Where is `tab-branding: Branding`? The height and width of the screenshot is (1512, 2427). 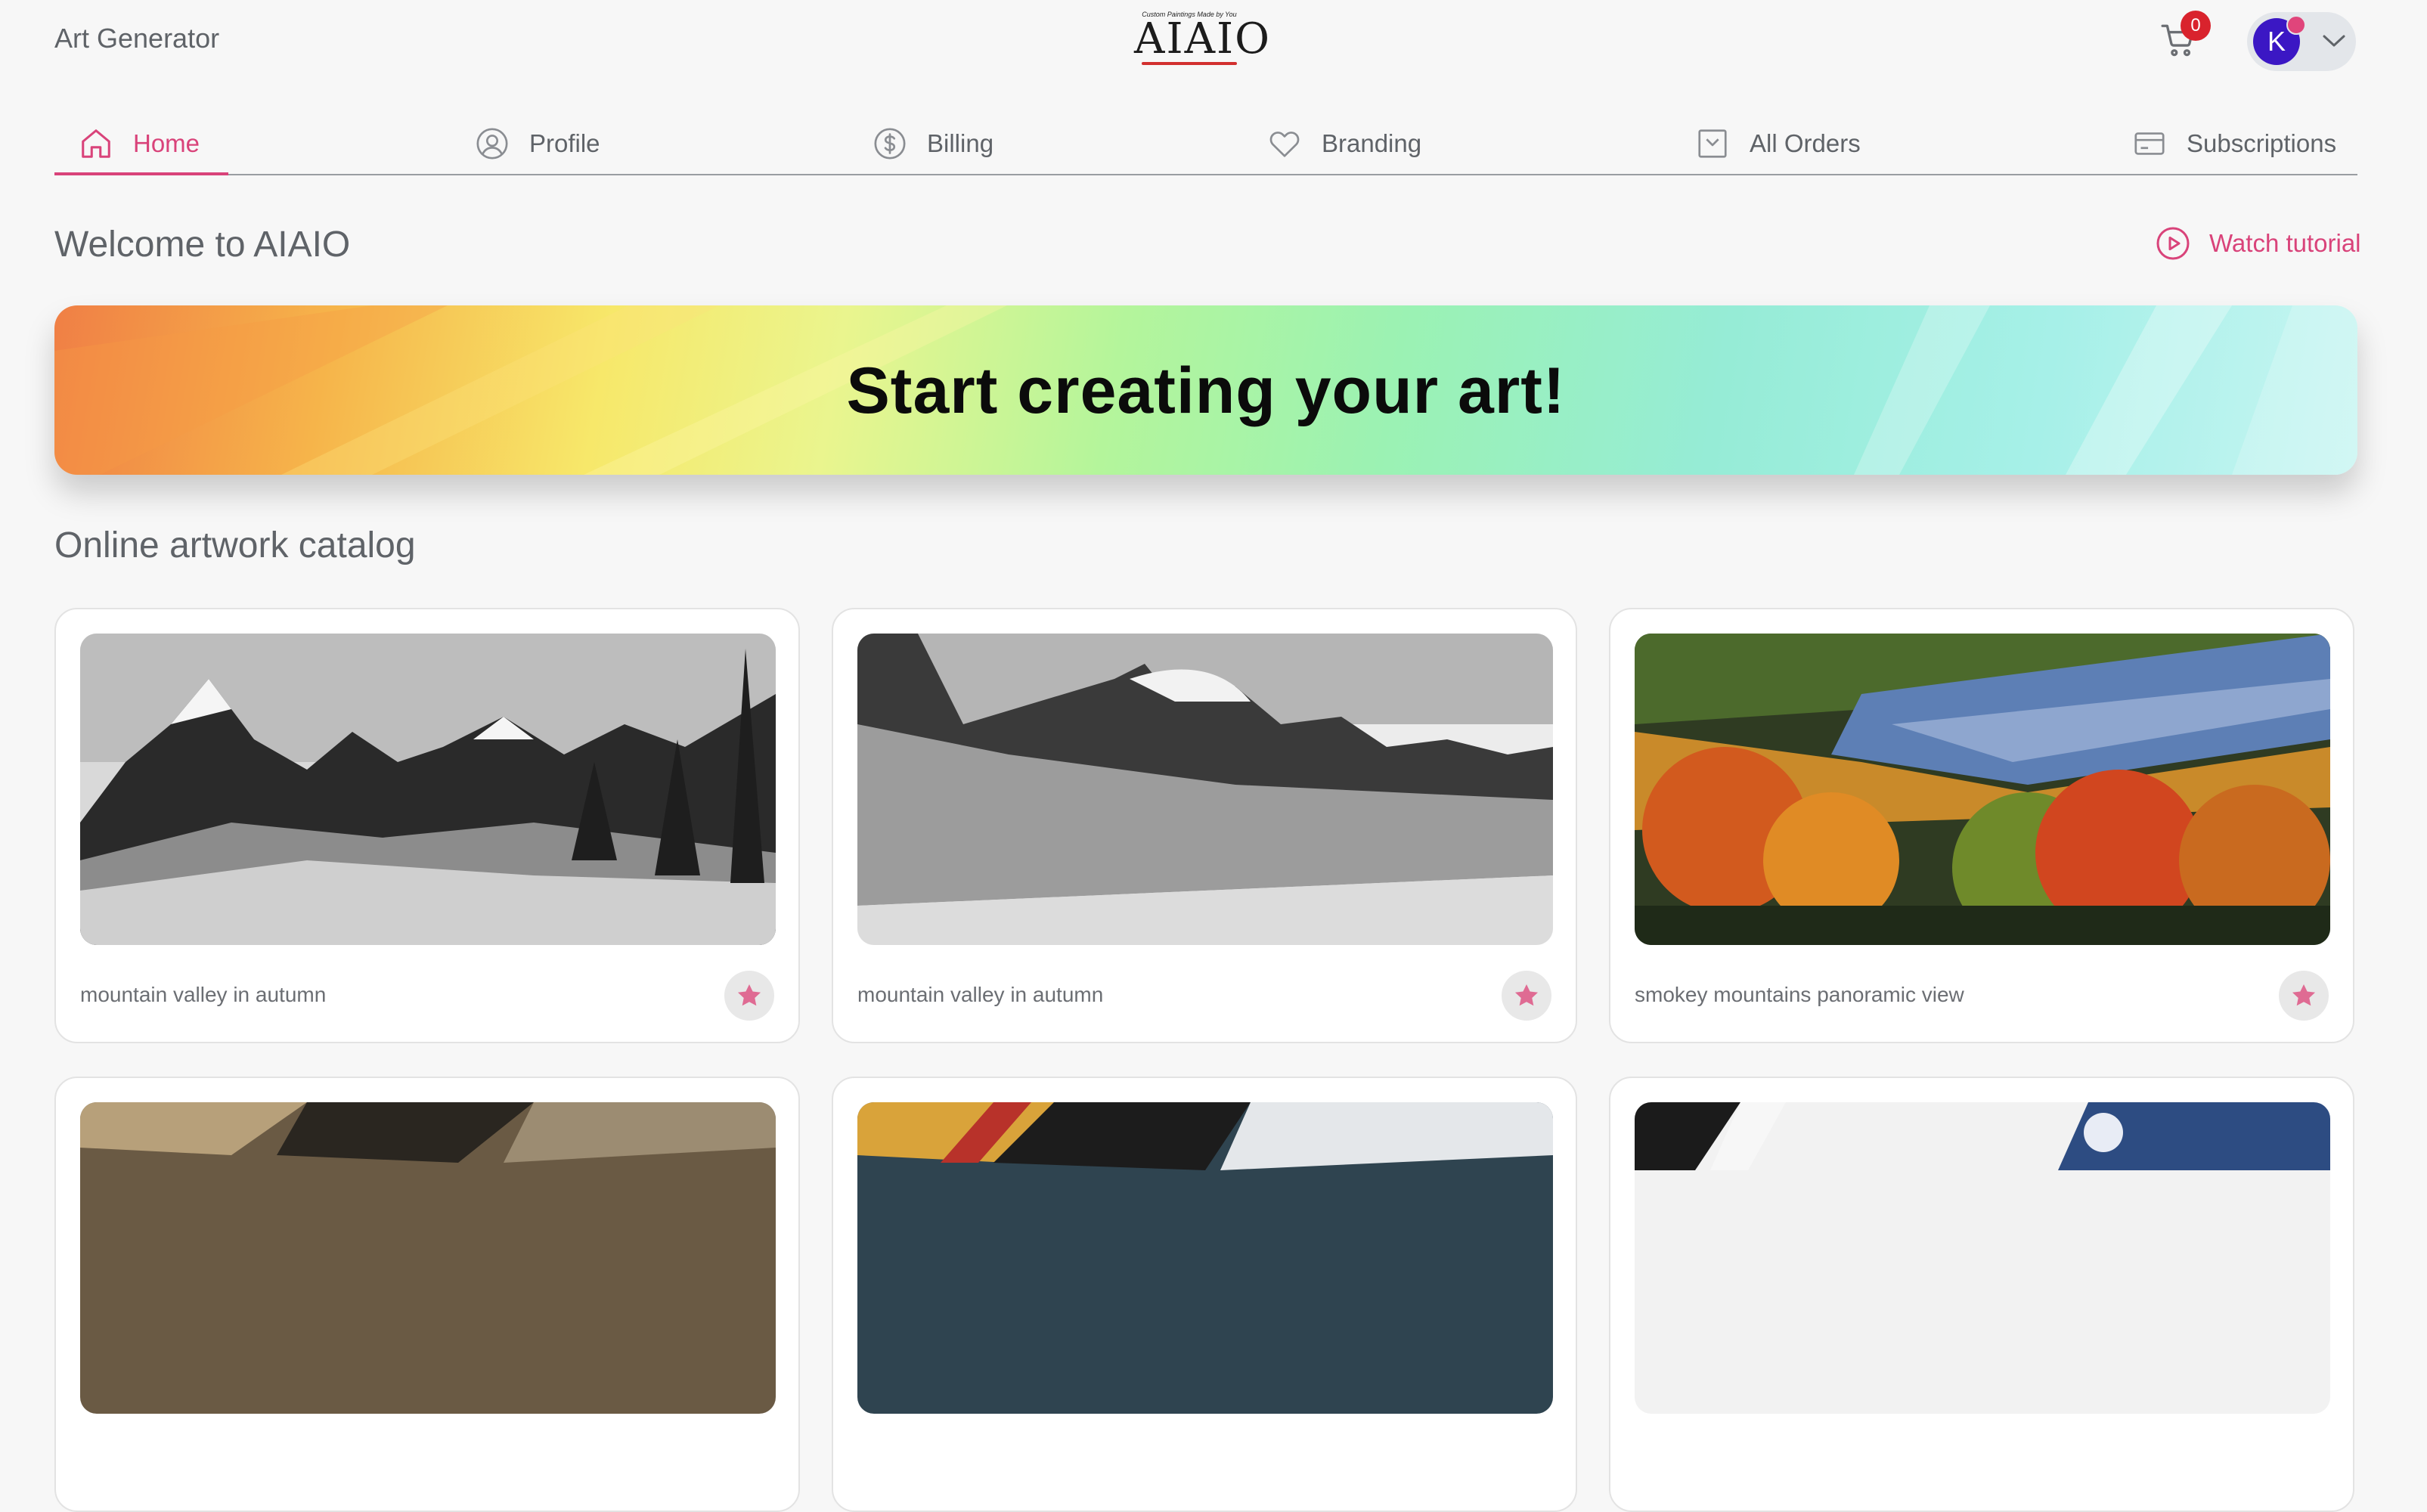 tab-branding: Branding is located at coordinates (1344, 143).